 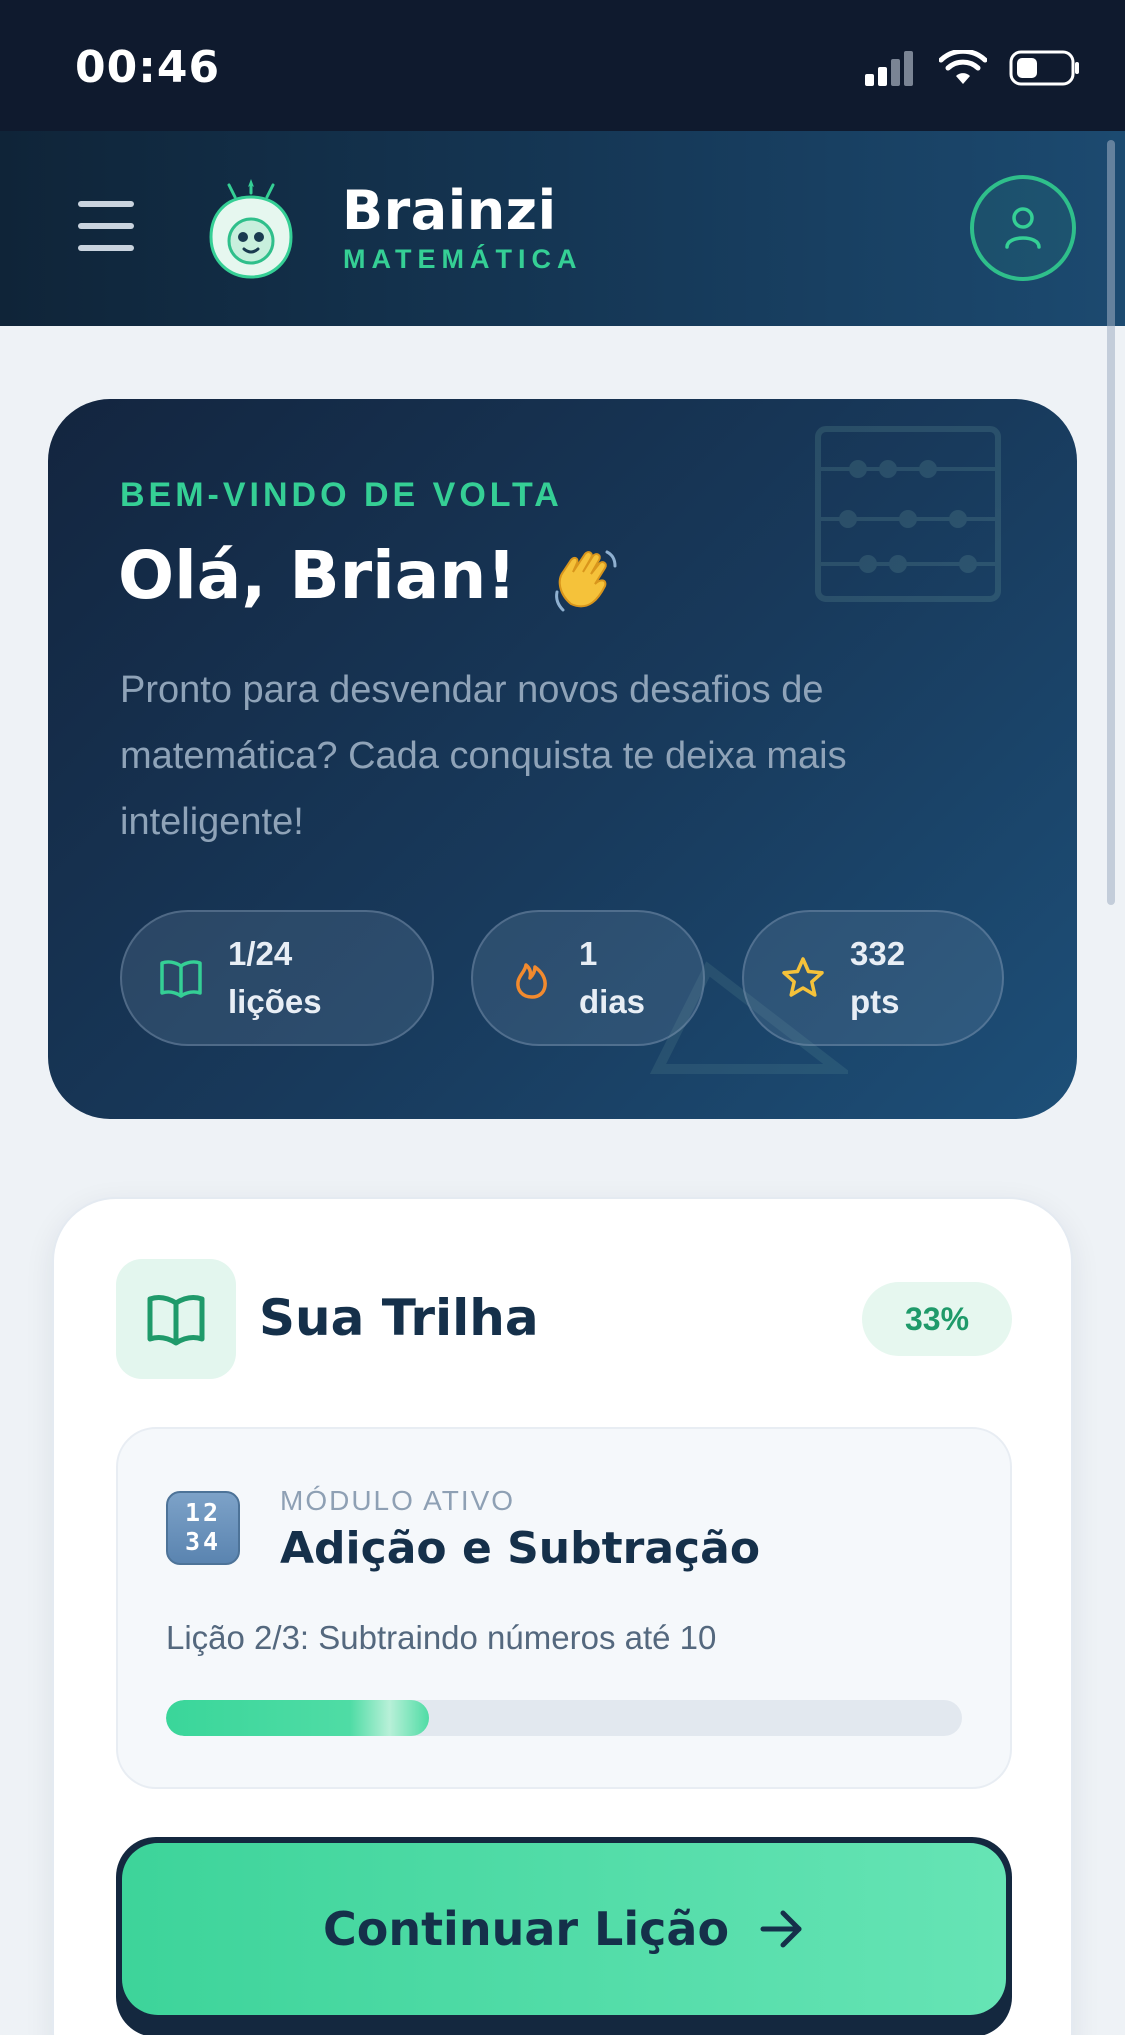 What do you see at coordinates (449, 210) in the screenshot?
I see `brand-name: Brainzi` at bounding box center [449, 210].